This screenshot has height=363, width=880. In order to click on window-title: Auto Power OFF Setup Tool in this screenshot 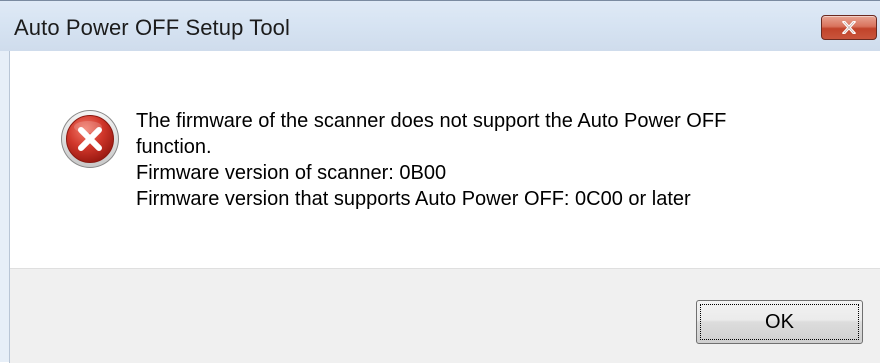, I will do `click(152, 27)`.